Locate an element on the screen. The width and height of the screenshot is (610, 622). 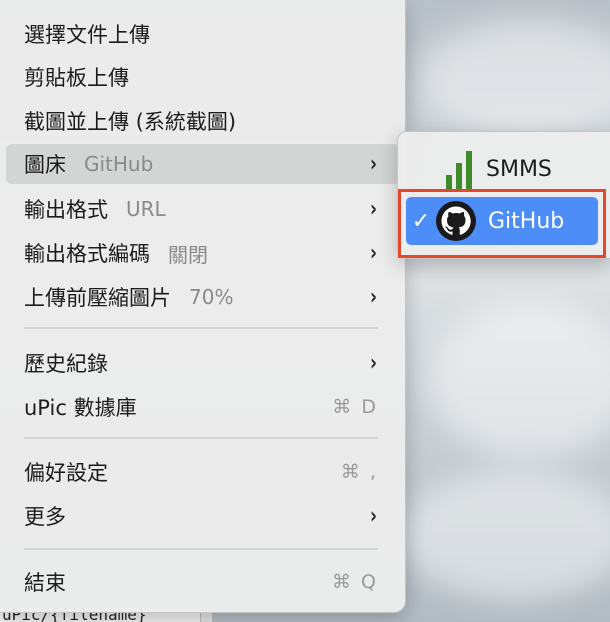
menu-item-compress-before-upload: 上傳前壓縮圖片 70% › is located at coordinates (203, 297).